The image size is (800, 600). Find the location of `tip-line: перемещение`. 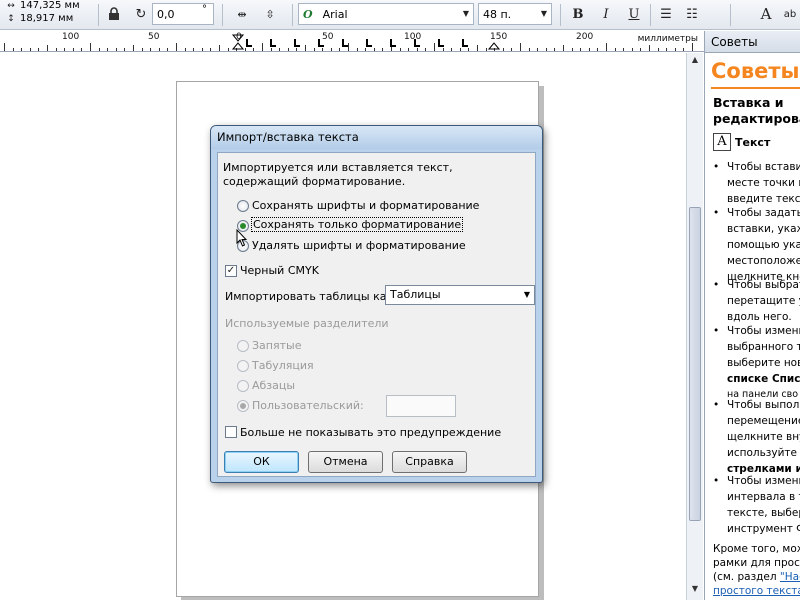

tip-line: перемещение is located at coordinates (763, 421).